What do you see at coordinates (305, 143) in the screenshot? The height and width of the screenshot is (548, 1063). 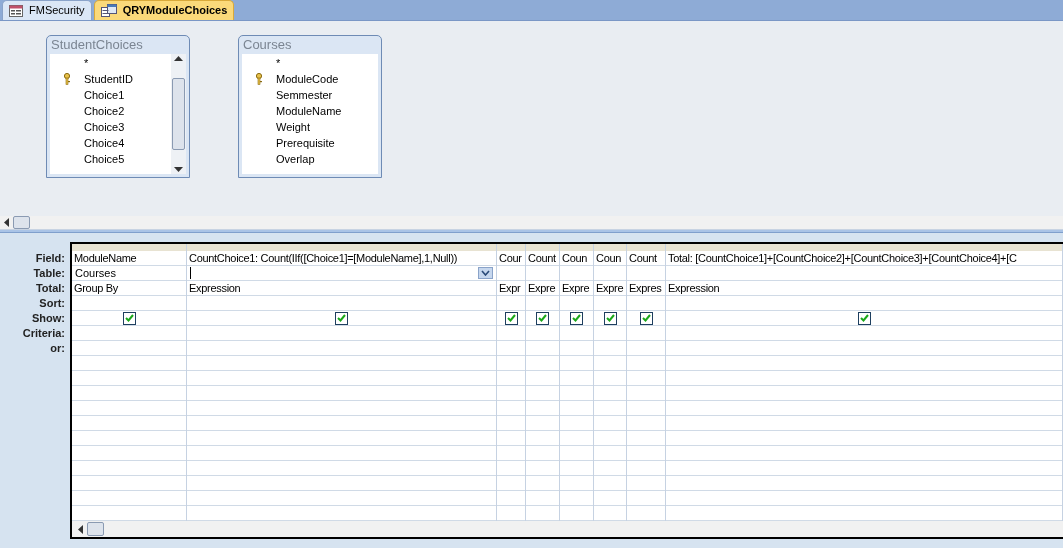 I see `field-name: Prerequisite` at bounding box center [305, 143].